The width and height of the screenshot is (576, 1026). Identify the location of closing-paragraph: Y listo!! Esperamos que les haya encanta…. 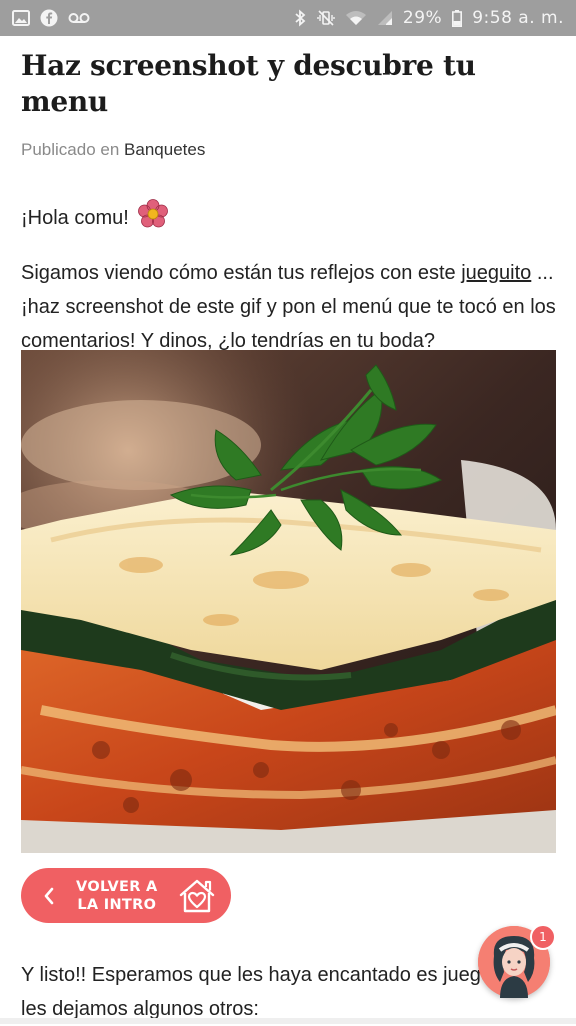
(275, 992).